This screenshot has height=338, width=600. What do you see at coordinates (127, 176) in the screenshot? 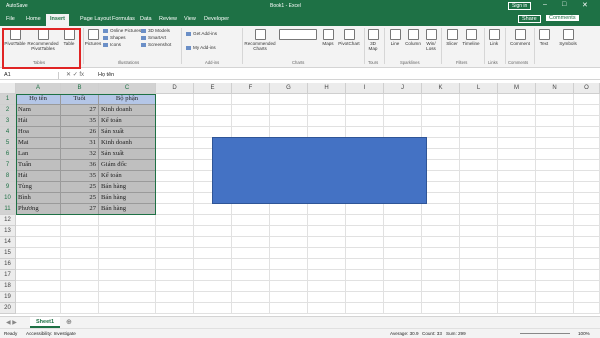
I see `cell: Kế toán` at bounding box center [127, 176].